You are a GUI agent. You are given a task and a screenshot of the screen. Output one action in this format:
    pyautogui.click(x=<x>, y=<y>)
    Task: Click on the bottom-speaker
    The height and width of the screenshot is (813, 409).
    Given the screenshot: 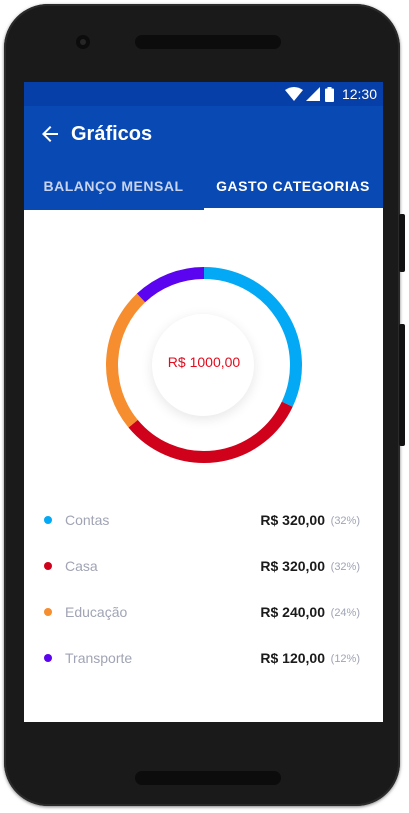 What is the action you would take?
    pyautogui.click(x=208, y=778)
    